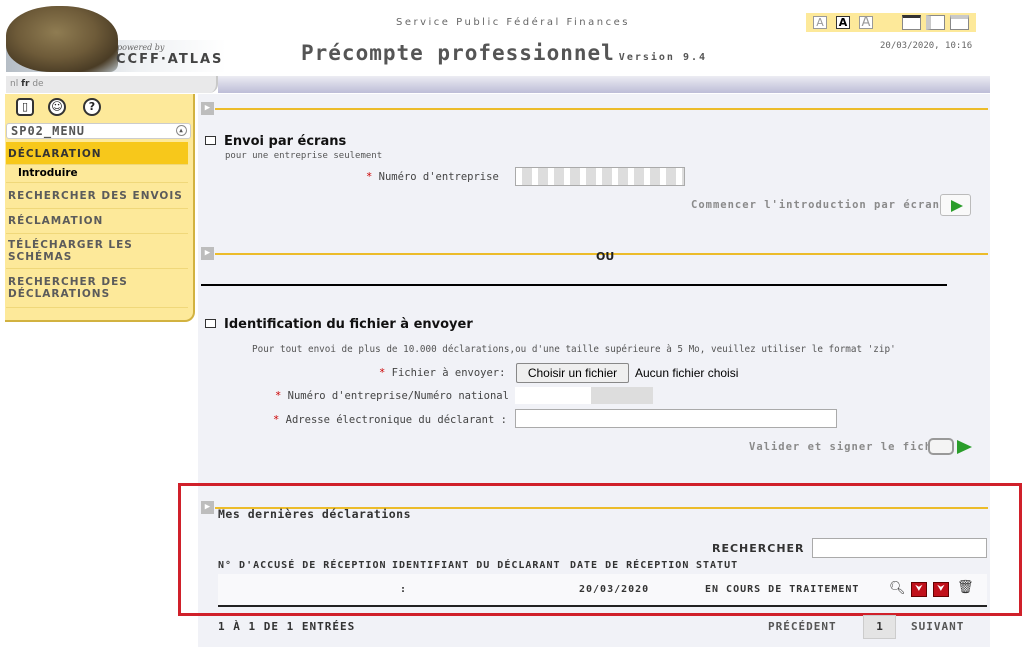  Describe the element at coordinates (112, 84) in the screenshot. I see `language-bar: nl fr de` at that location.